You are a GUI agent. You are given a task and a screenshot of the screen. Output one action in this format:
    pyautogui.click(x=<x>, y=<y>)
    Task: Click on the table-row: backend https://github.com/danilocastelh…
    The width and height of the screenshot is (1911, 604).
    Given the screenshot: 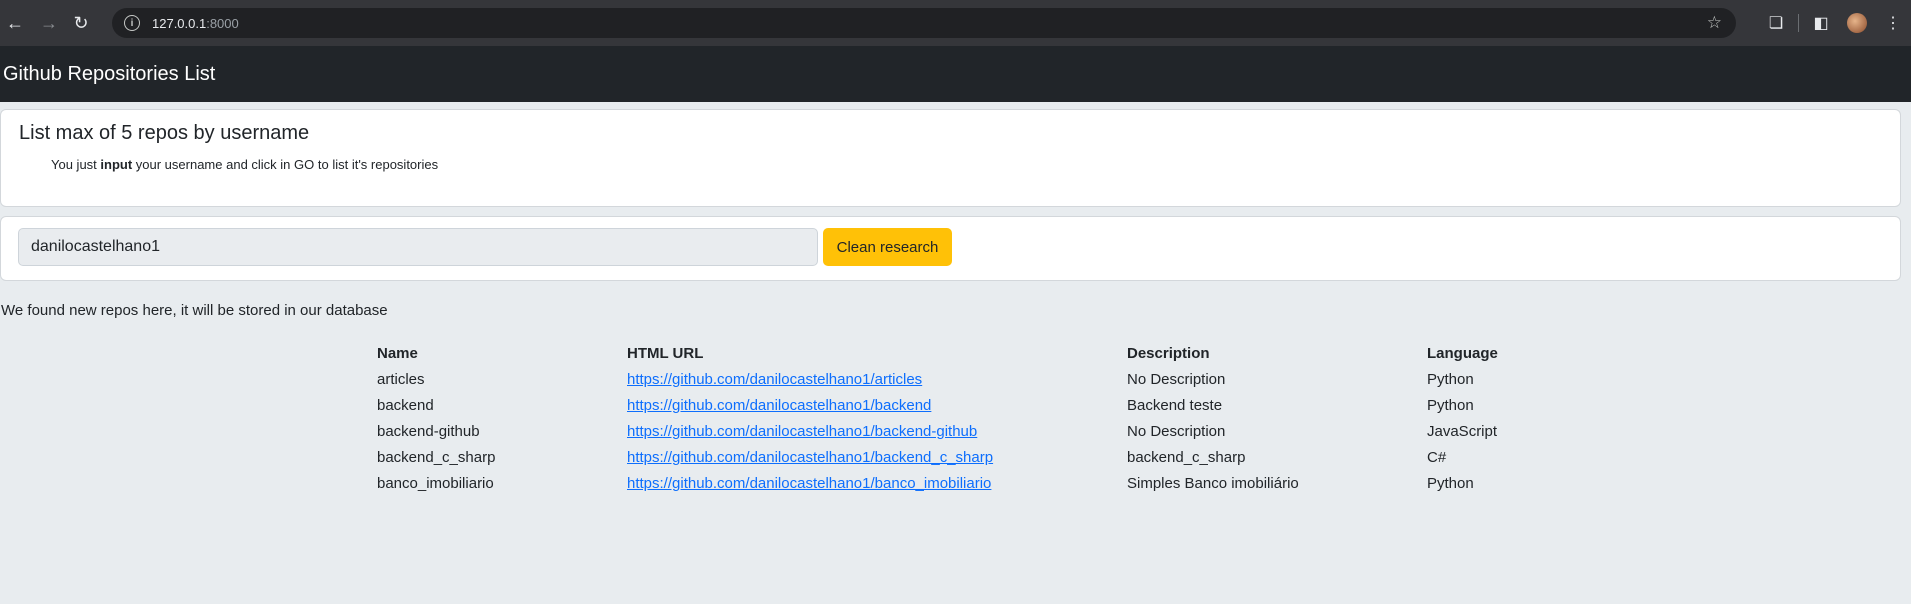 What is the action you would take?
    pyautogui.click(x=977, y=405)
    